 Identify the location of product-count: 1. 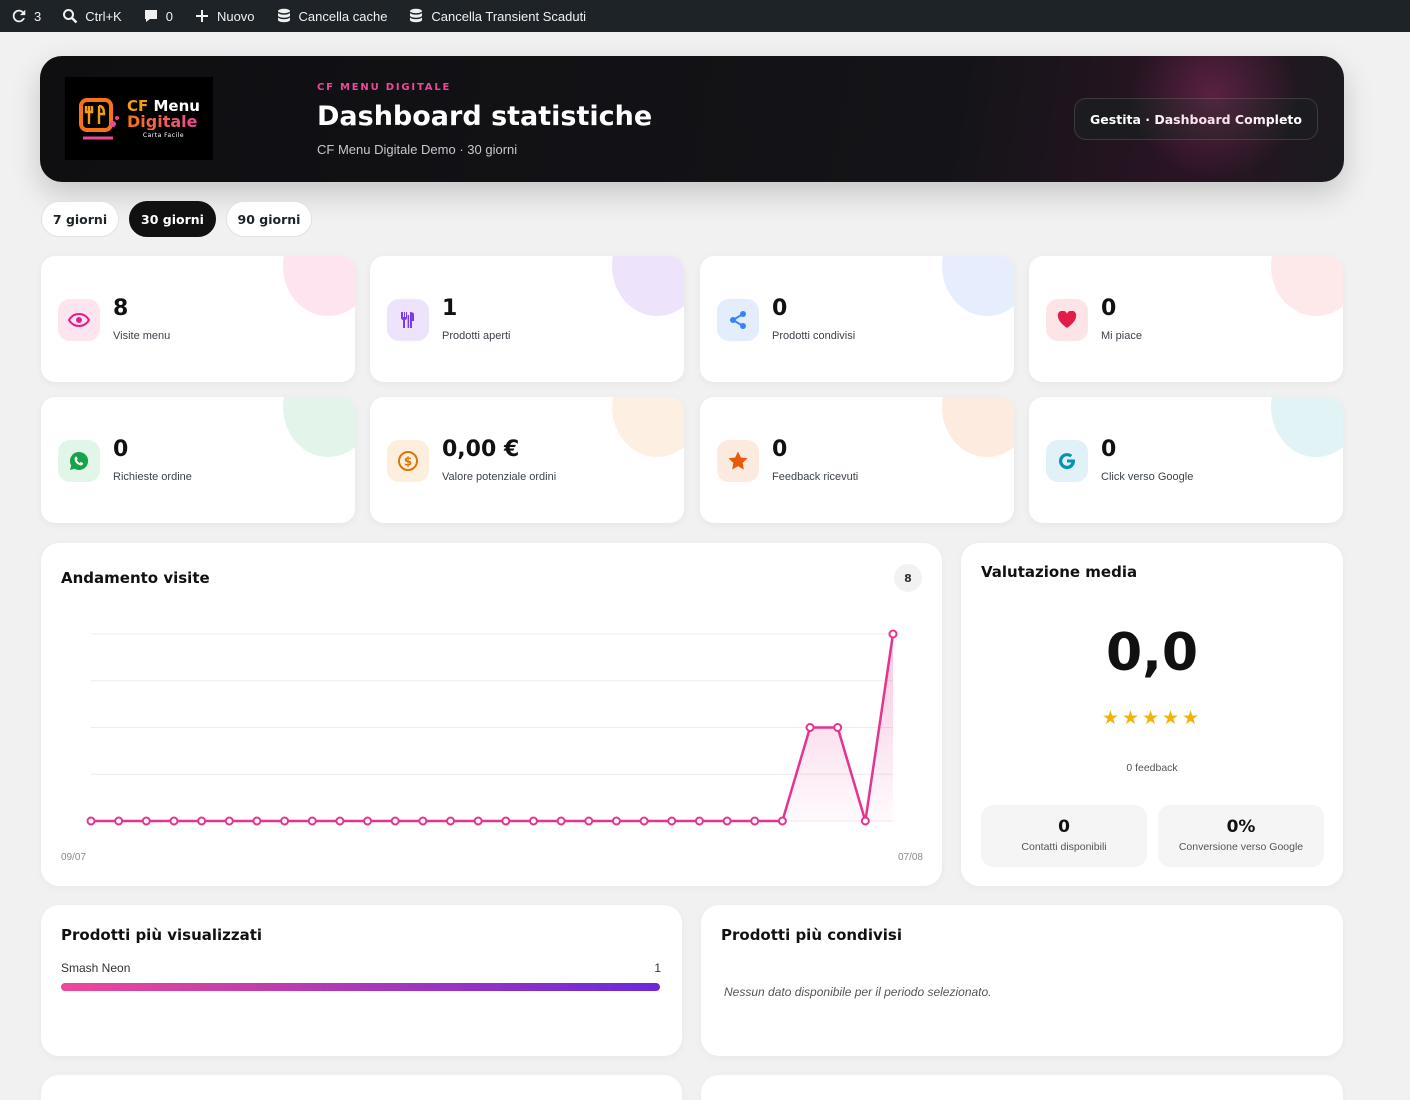
(657, 968).